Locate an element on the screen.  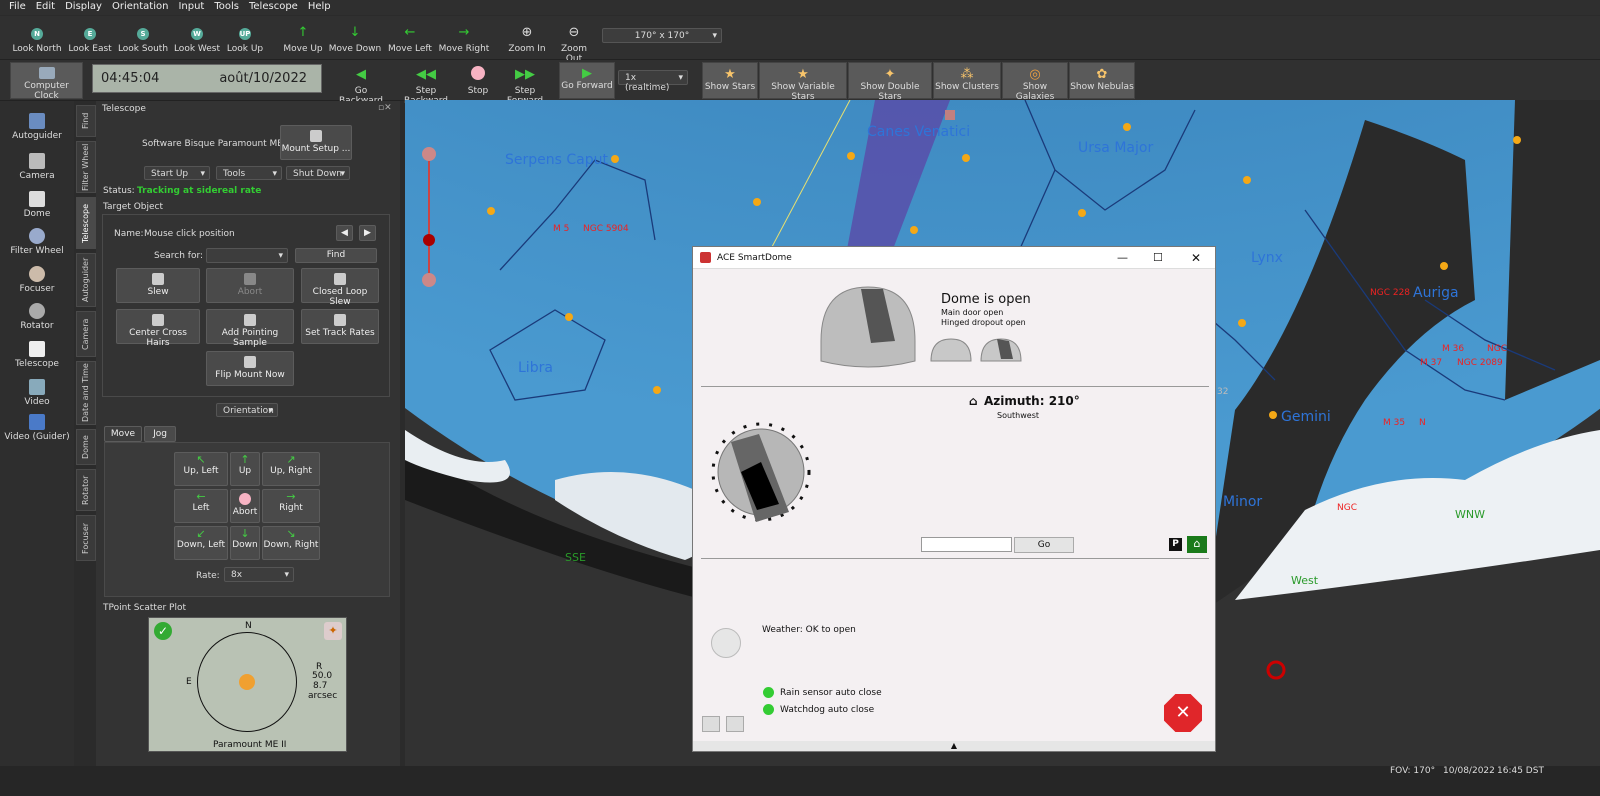
zoom-slider-handle is located at coordinates (429, 240).